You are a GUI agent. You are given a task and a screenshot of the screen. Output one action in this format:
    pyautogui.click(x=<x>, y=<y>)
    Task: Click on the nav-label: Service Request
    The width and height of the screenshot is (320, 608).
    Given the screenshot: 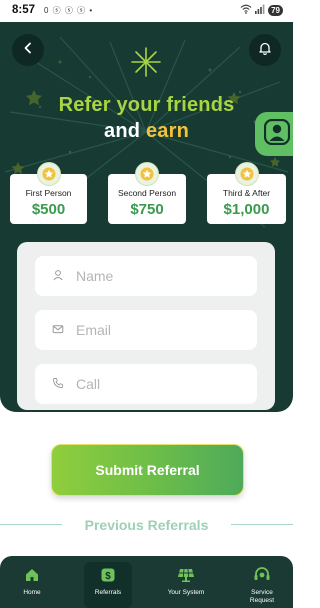 What is the action you would take?
    pyautogui.click(x=262, y=596)
    